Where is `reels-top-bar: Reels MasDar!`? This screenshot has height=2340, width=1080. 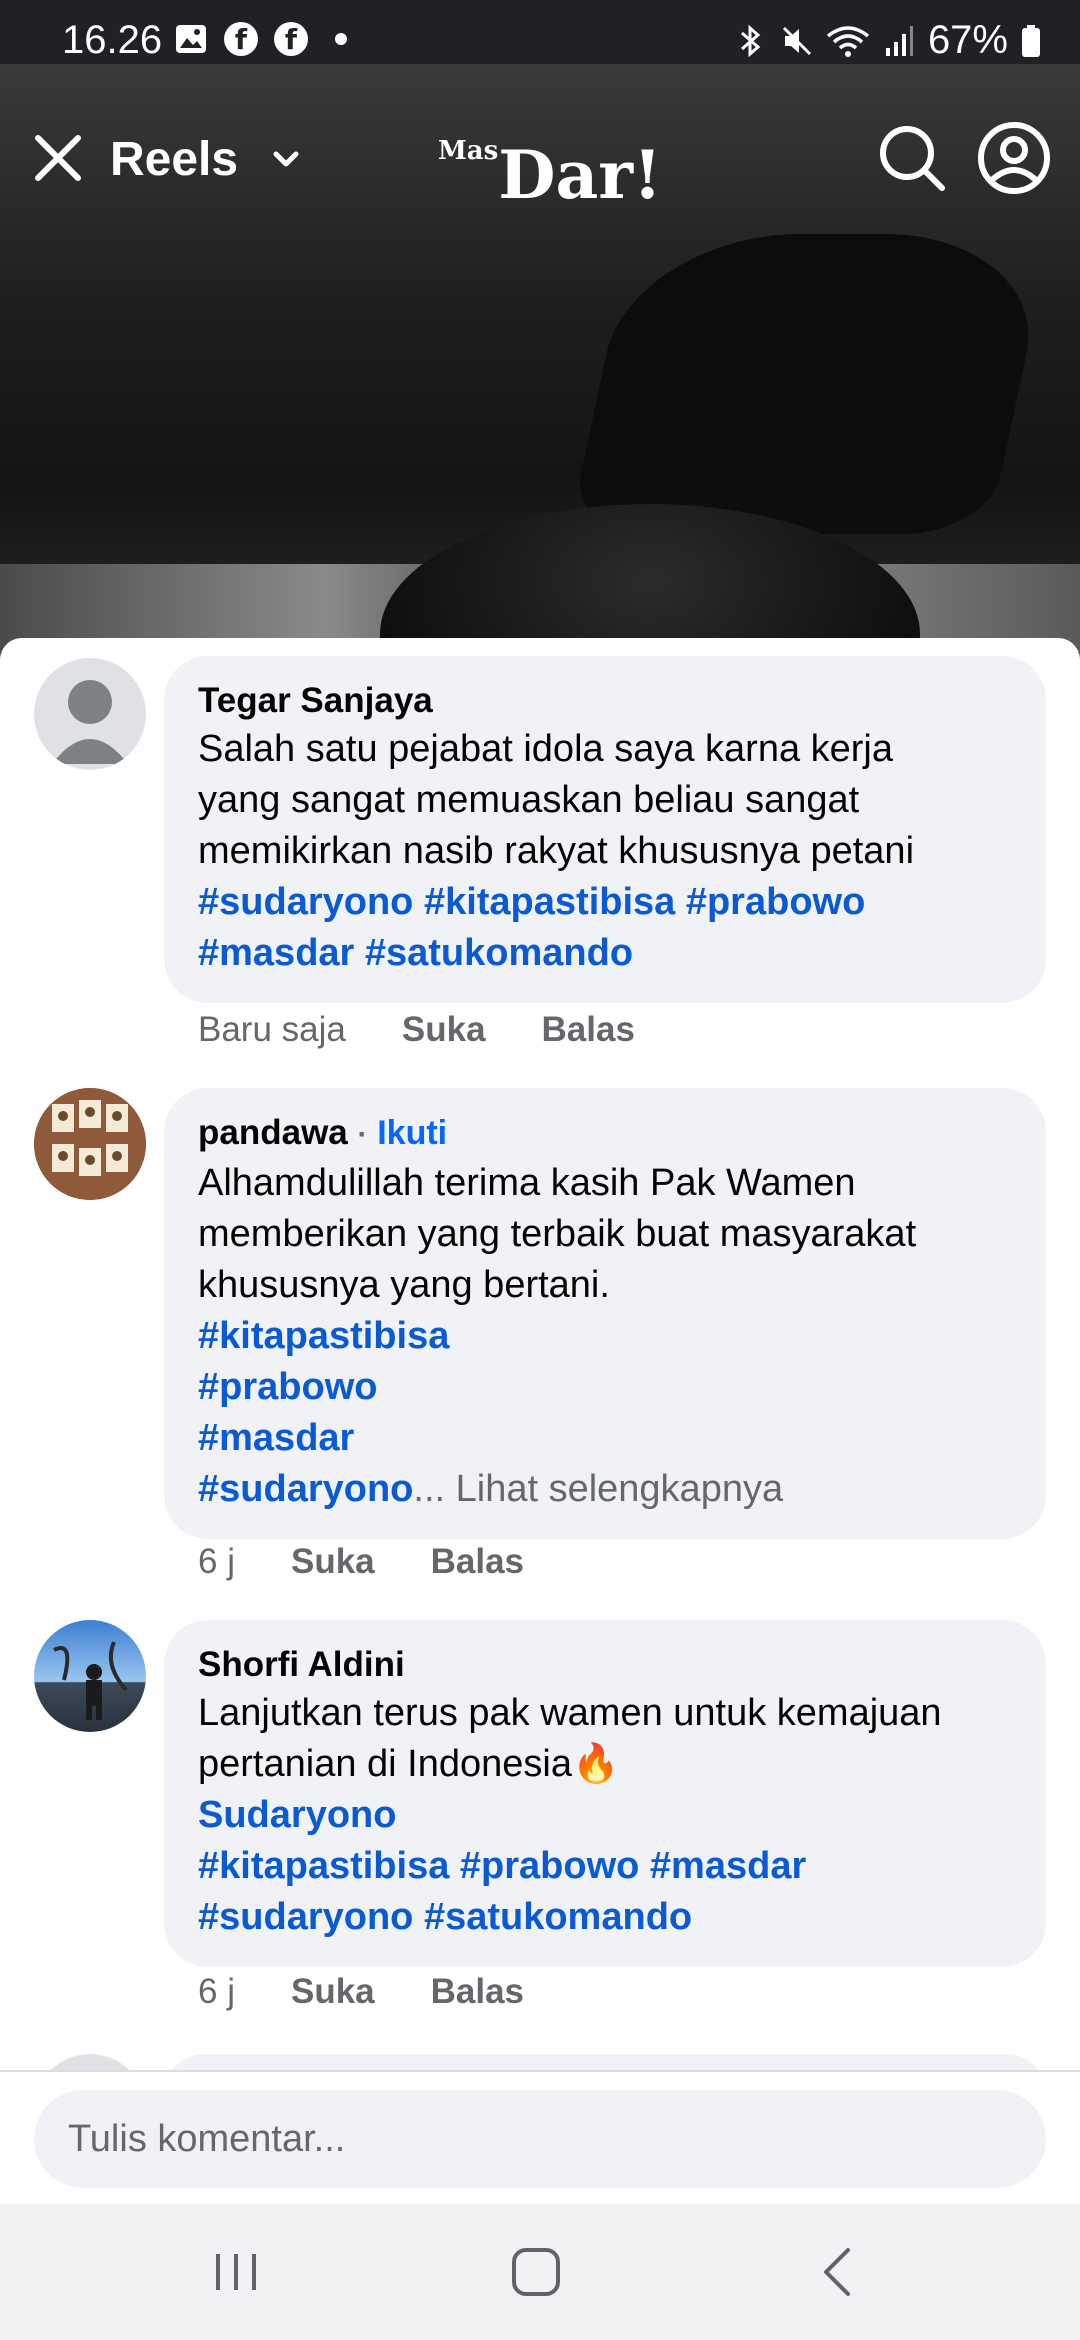 reels-top-bar: Reels MasDar! is located at coordinates (540, 167).